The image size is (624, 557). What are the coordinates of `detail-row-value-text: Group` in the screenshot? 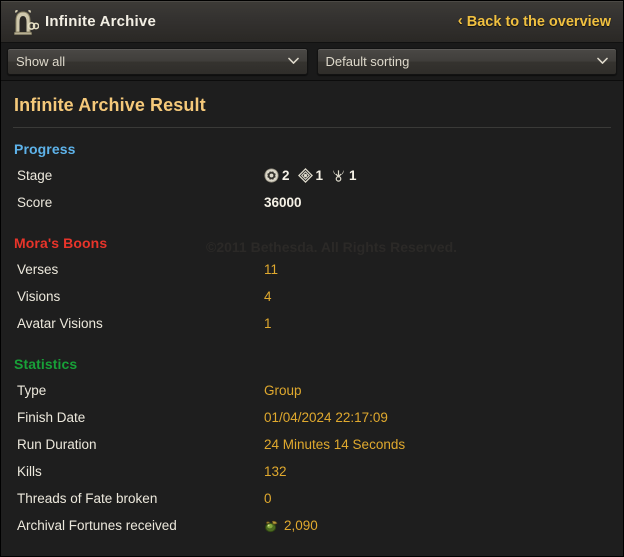 It's located at (283, 390).